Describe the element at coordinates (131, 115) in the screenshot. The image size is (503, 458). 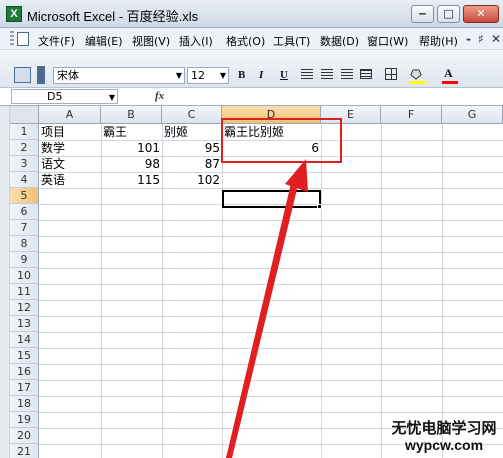
I see `column-header-b: B` at that location.